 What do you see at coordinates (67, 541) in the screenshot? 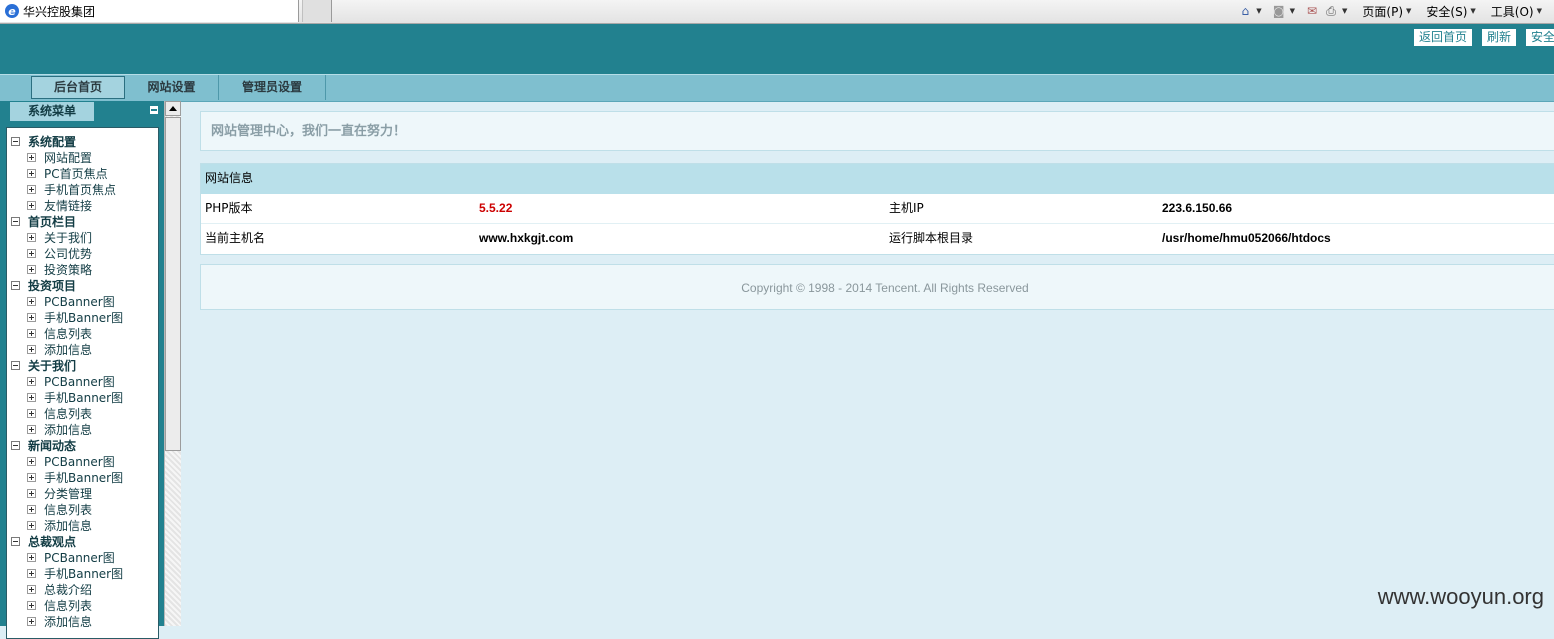
I see `sidebar-group: 总裁观点` at bounding box center [67, 541].